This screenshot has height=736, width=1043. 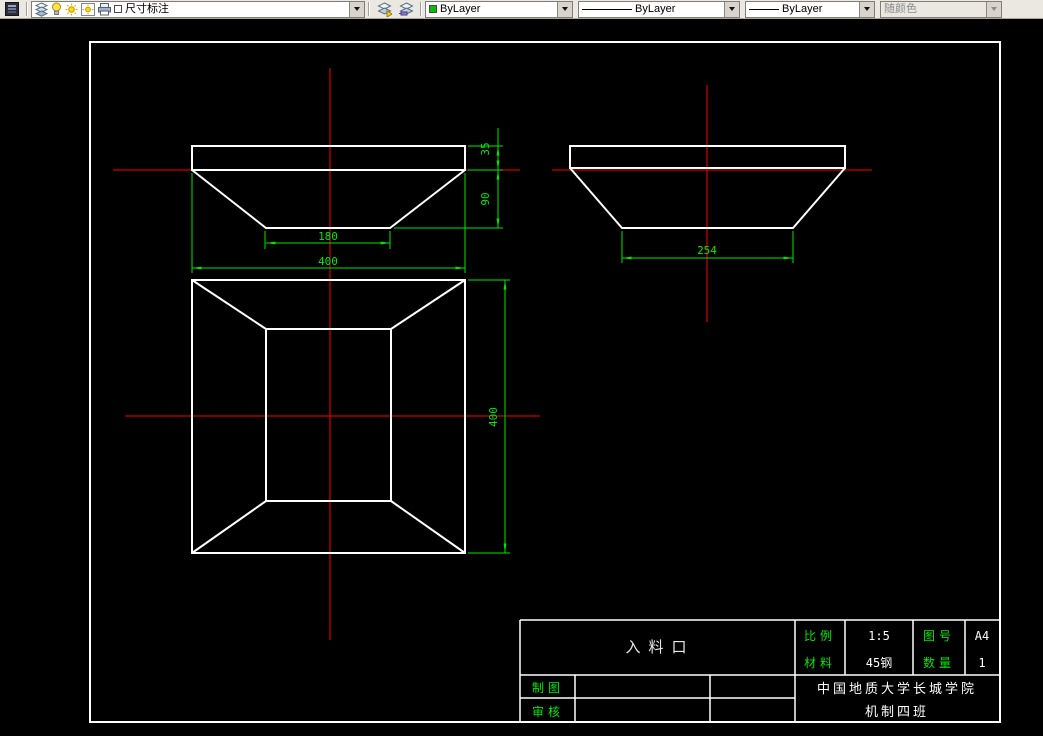 What do you see at coordinates (460, 8) in the screenshot?
I see `color-value-text: ByLayer` at bounding box center [460, 8].